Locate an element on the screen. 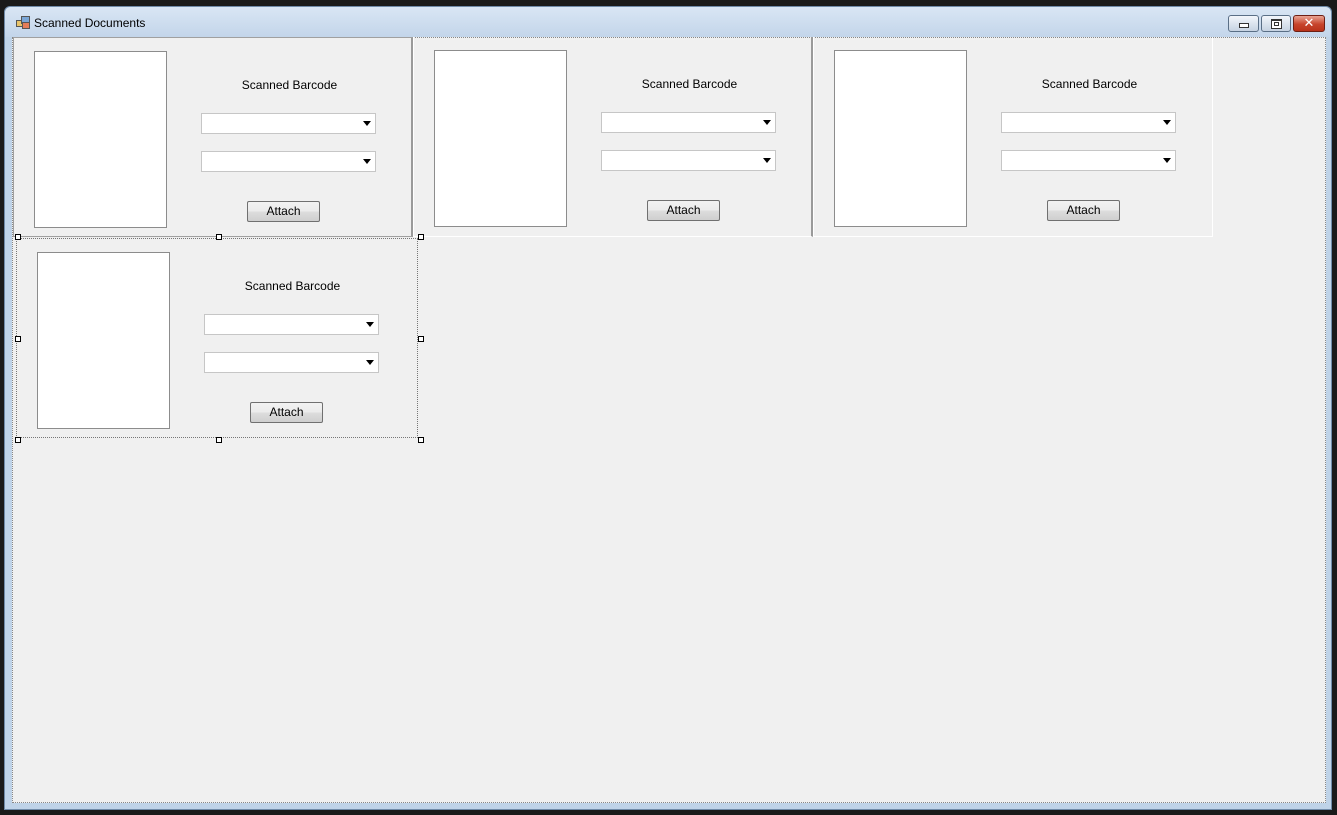 The image size is (1337, 815). window-title: Scanned Documents is located at coordinates (90, 23).